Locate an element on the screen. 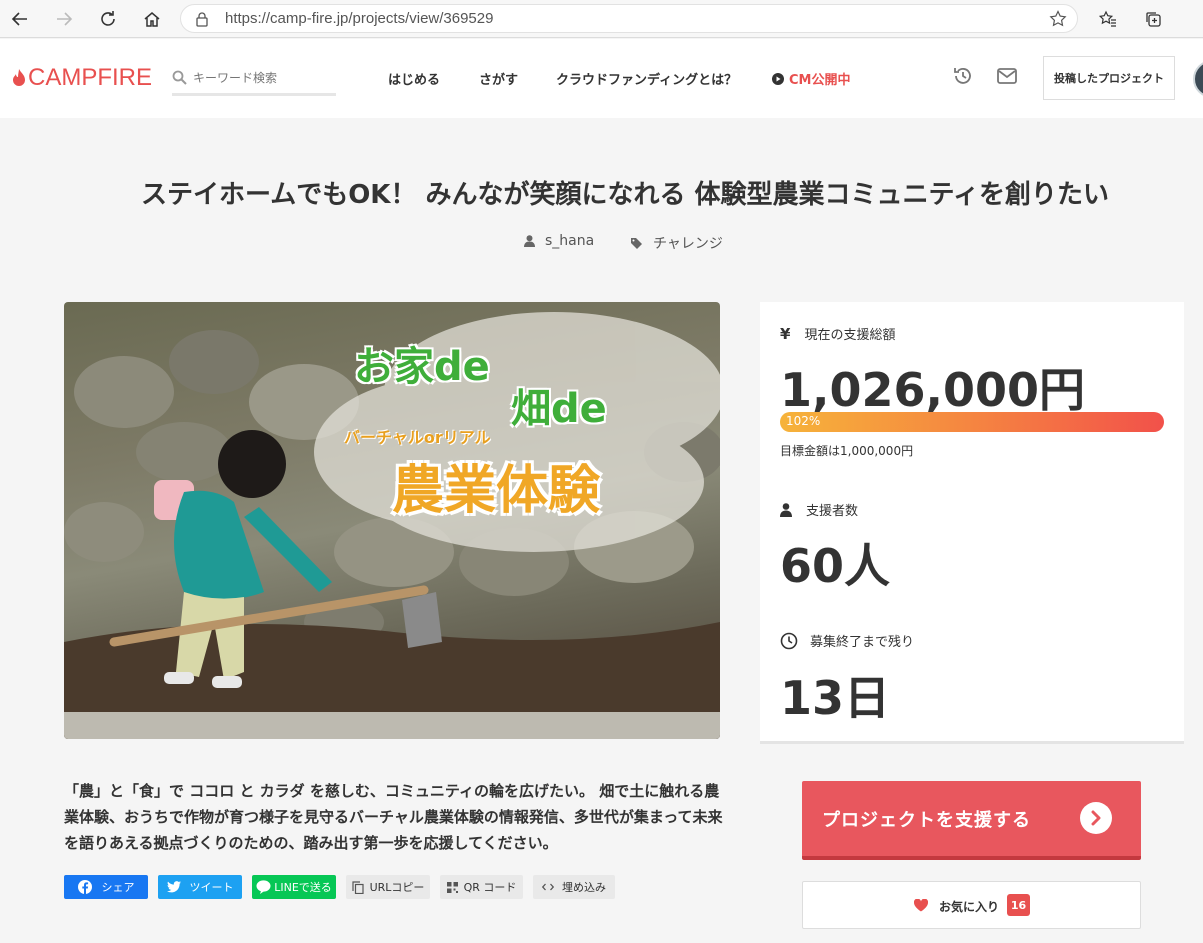  hero-caption-4: 農業体験 is located at coordinates (496, 491).